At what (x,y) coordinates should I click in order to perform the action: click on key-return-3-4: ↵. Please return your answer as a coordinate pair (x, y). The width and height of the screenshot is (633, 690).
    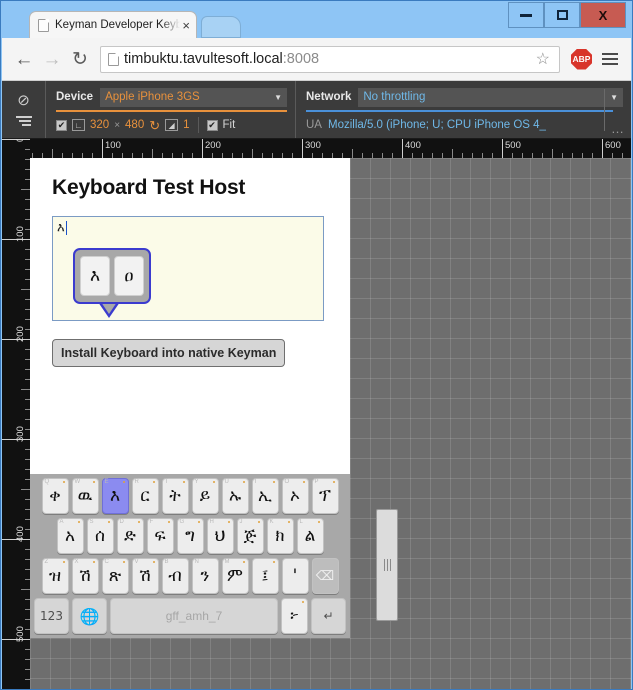
    Looking at the image, I should click on (328, 616).